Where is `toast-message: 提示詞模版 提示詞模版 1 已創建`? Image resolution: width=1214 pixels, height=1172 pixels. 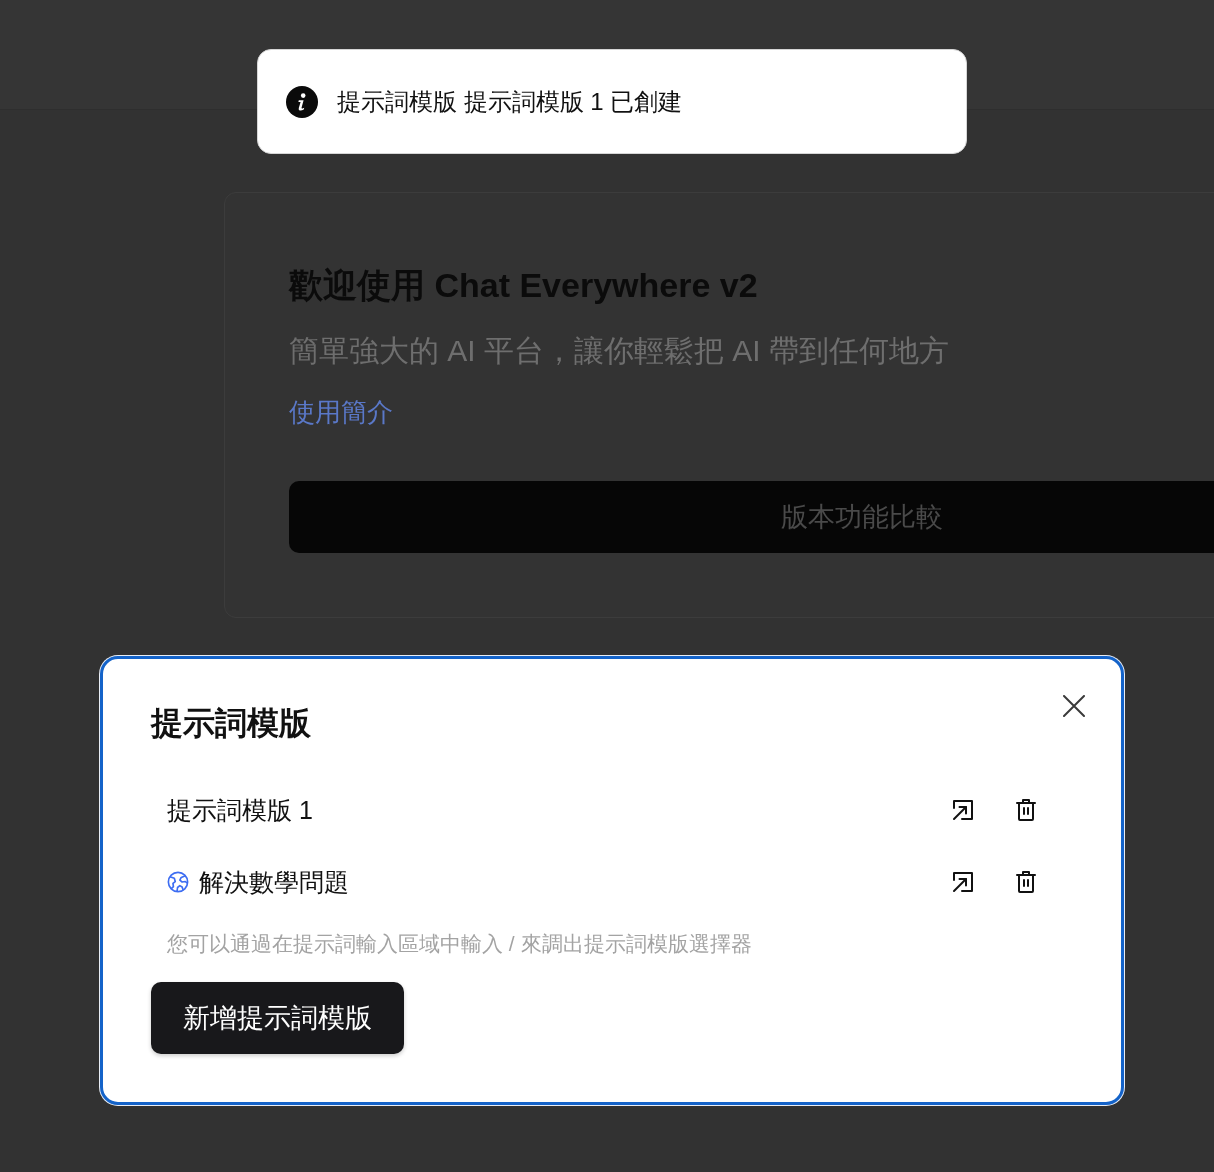
toast-message: 提示詞模版 提示詞模版 1 已創建 is located at coordinates (510, 101).